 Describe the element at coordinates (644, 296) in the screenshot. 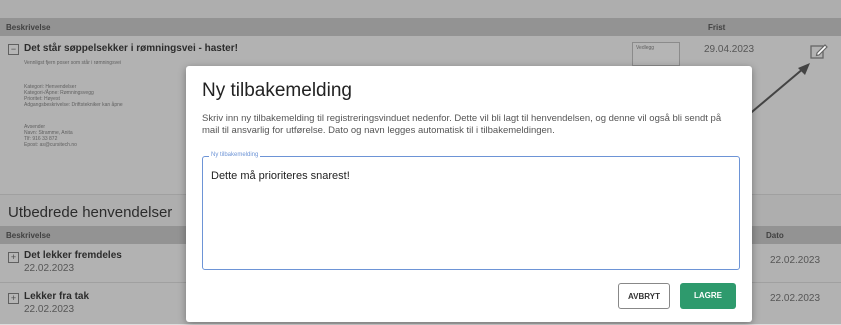

I see `cancel-button: AVBRYT` at that location.